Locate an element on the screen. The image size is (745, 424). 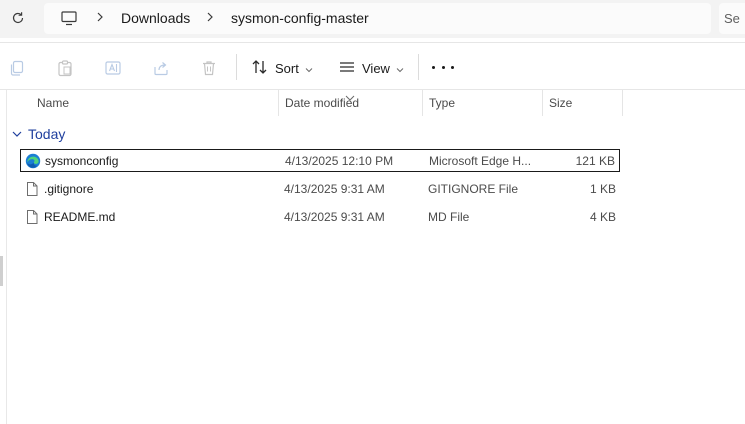
copy-icon is located at coordinates (17, 68).